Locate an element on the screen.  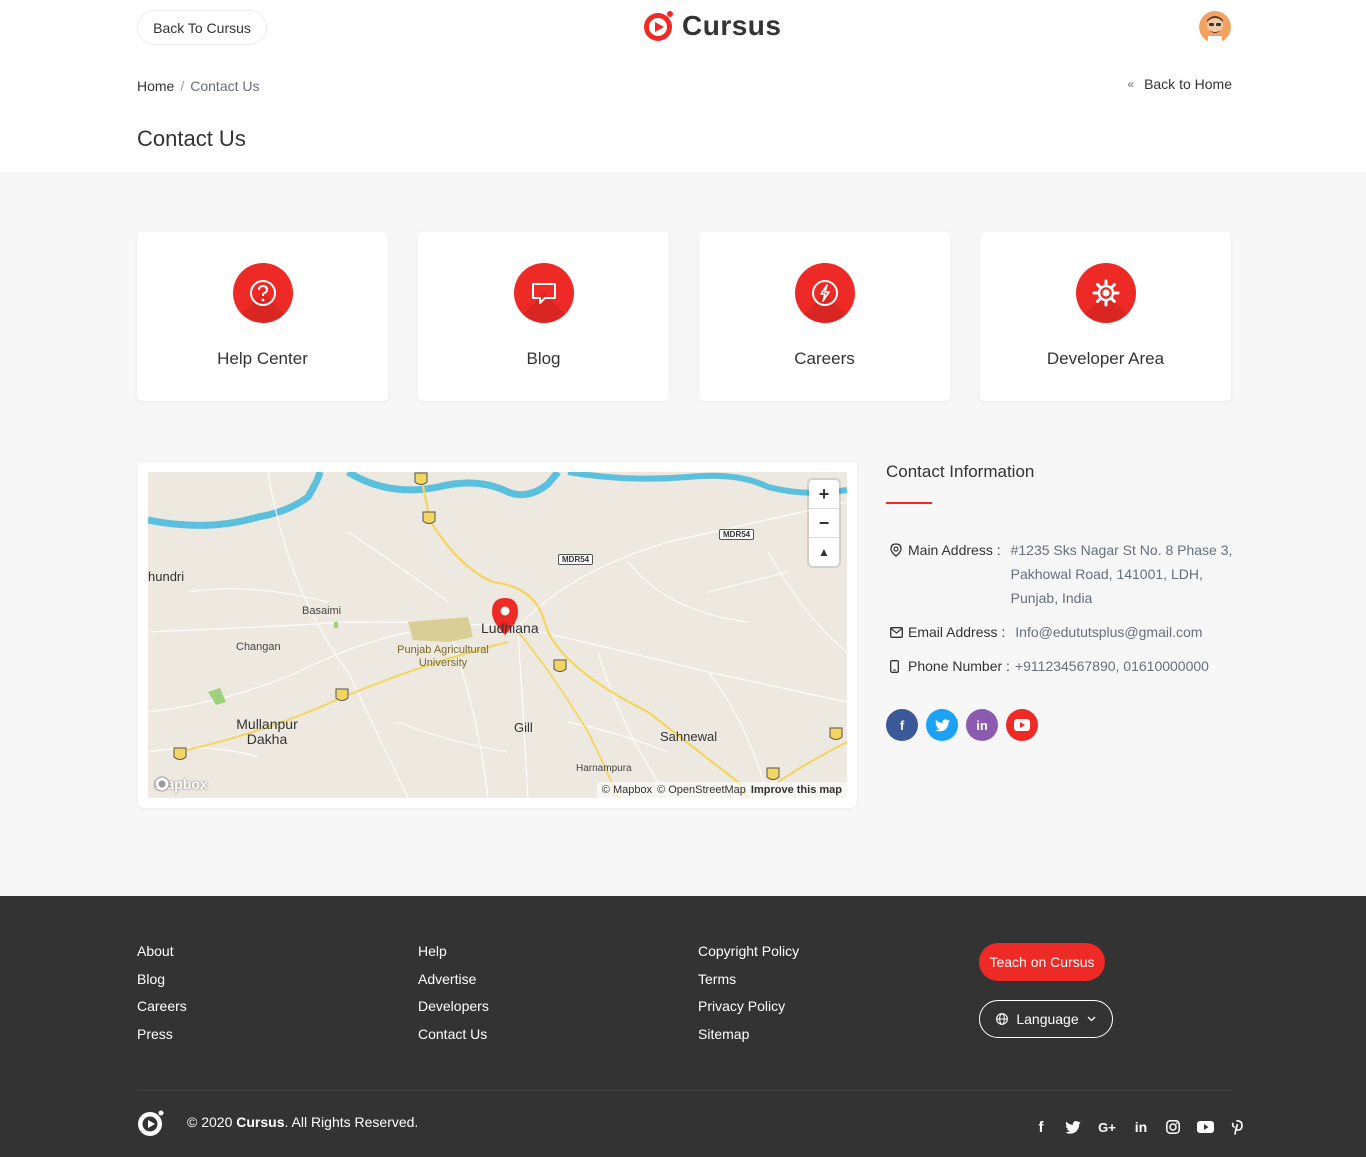
attribution-mapbox-link: © Mapbox is located at coordinates (627, 790).